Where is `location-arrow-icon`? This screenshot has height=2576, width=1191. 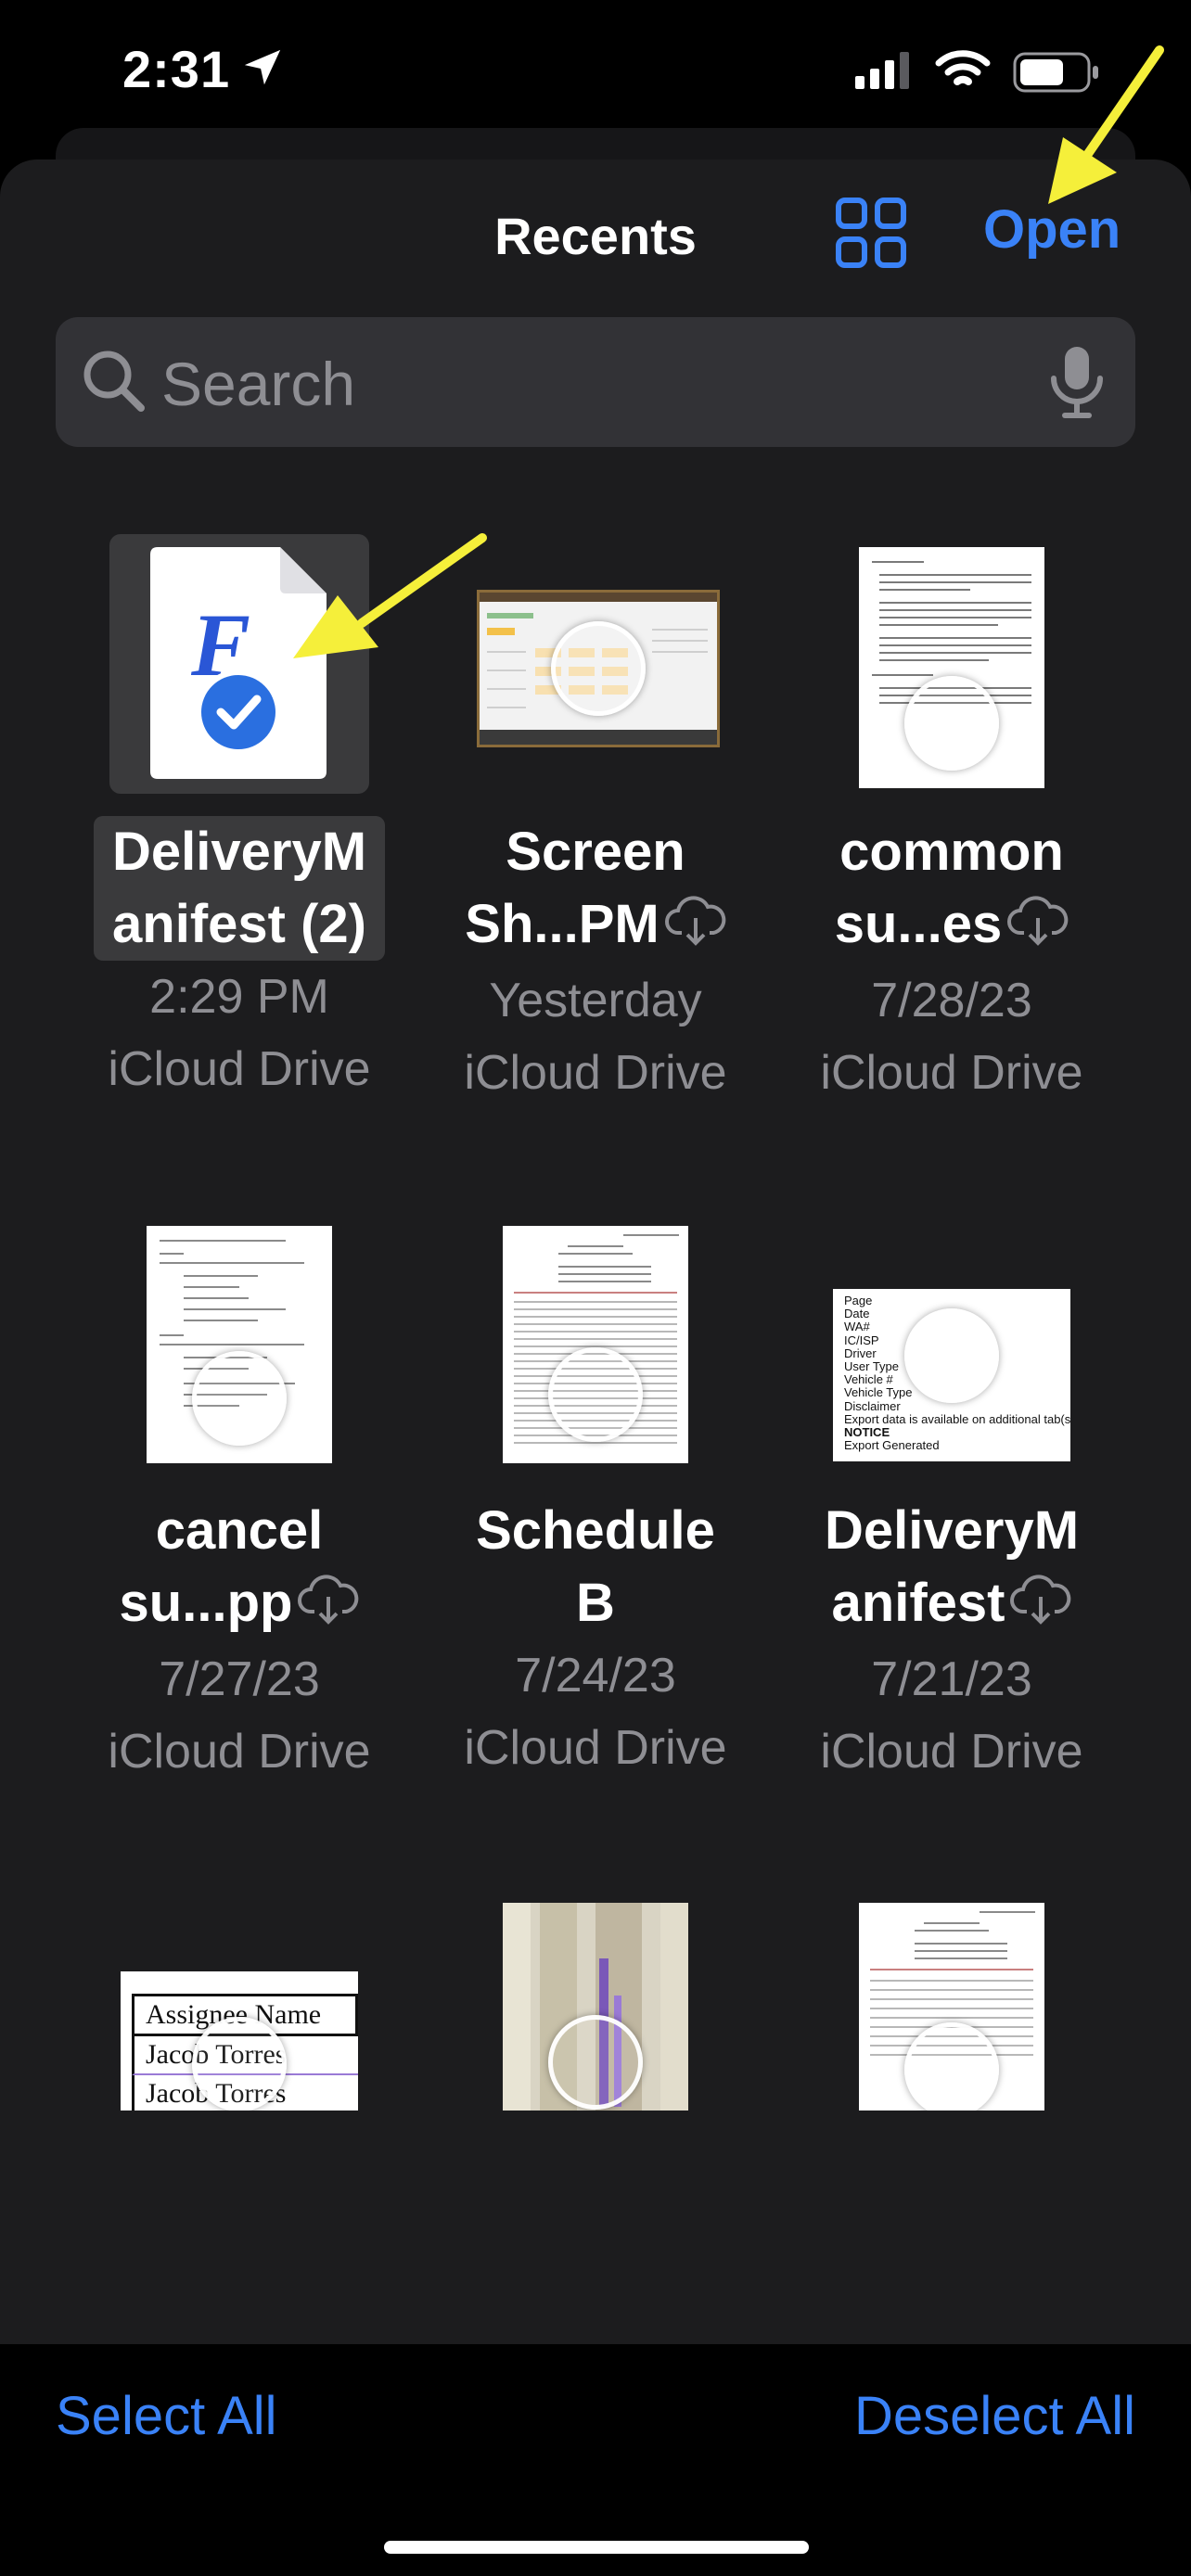 location-arrow-icon is located at coordinates (262, 70).